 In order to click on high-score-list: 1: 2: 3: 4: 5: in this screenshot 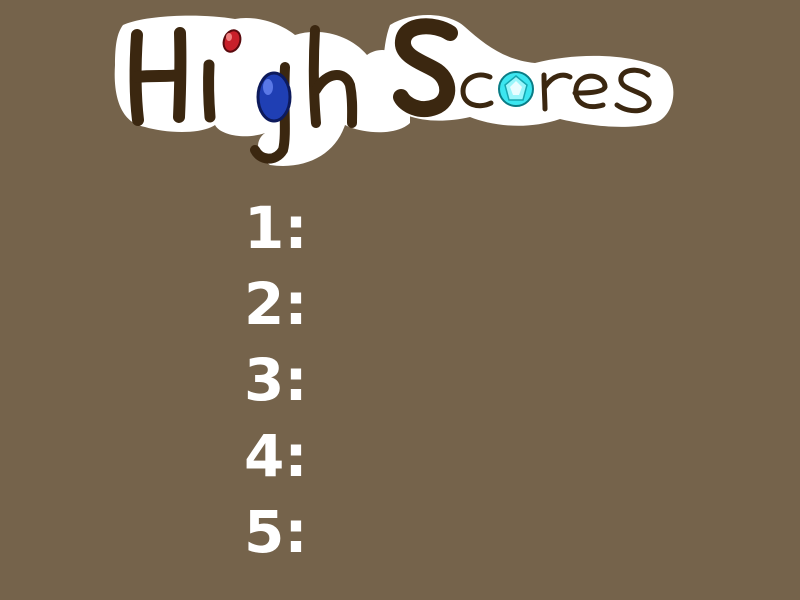, I will do `click(285, 380)`.